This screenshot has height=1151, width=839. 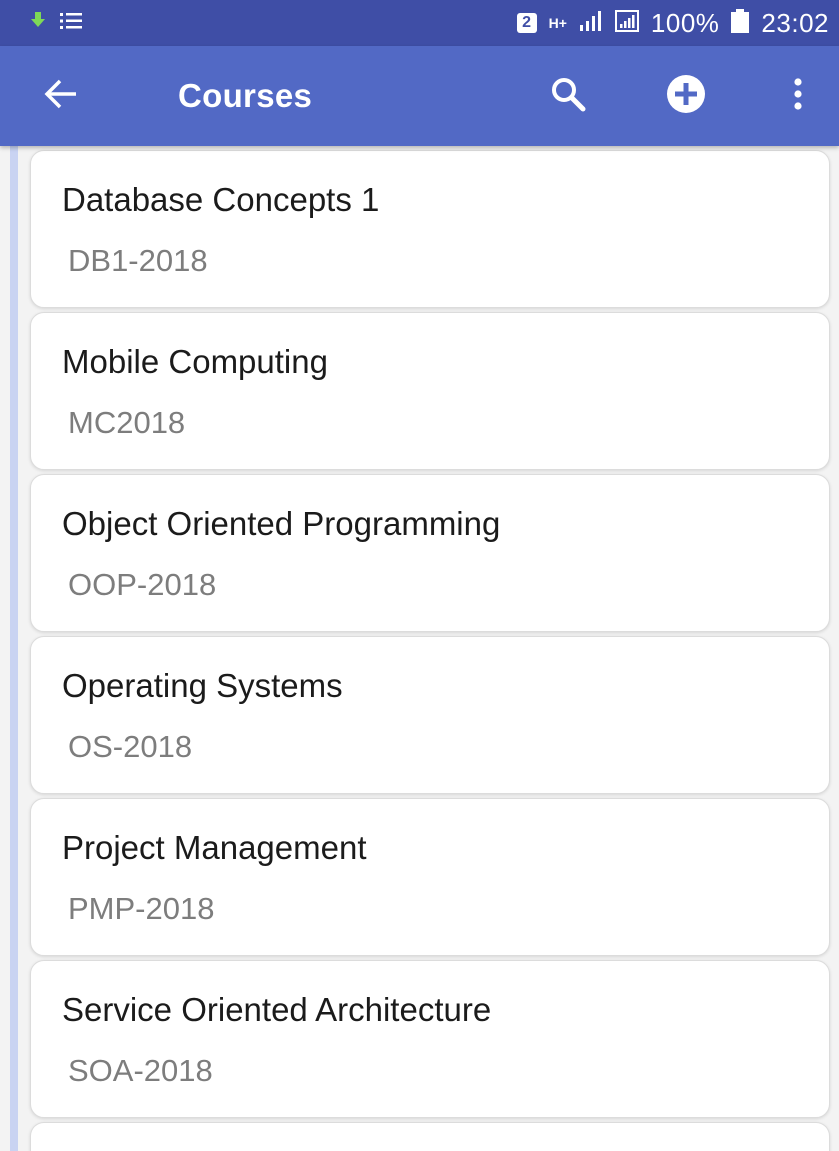 What do you see at coordinates (221, 199) in the screenshot?
I see `course-name: Database Concepts 1` at bounding box center [221, 199].